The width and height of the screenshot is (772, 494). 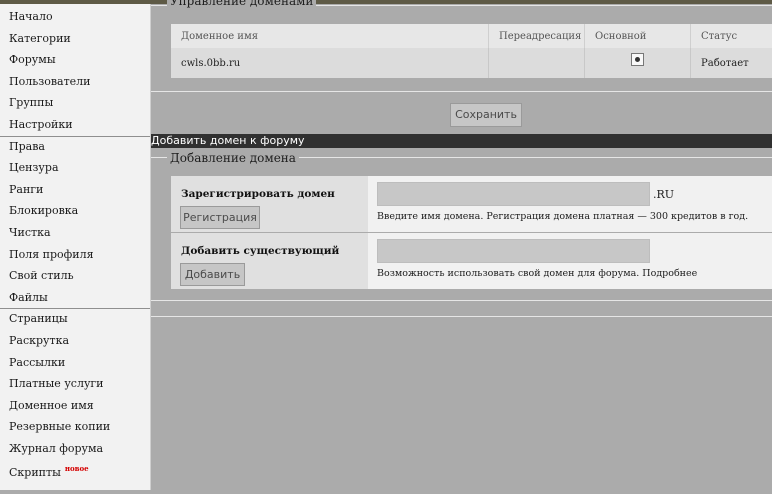 I want to click on sidebar-item-label: Рассылки, so click(x=37, y=362).